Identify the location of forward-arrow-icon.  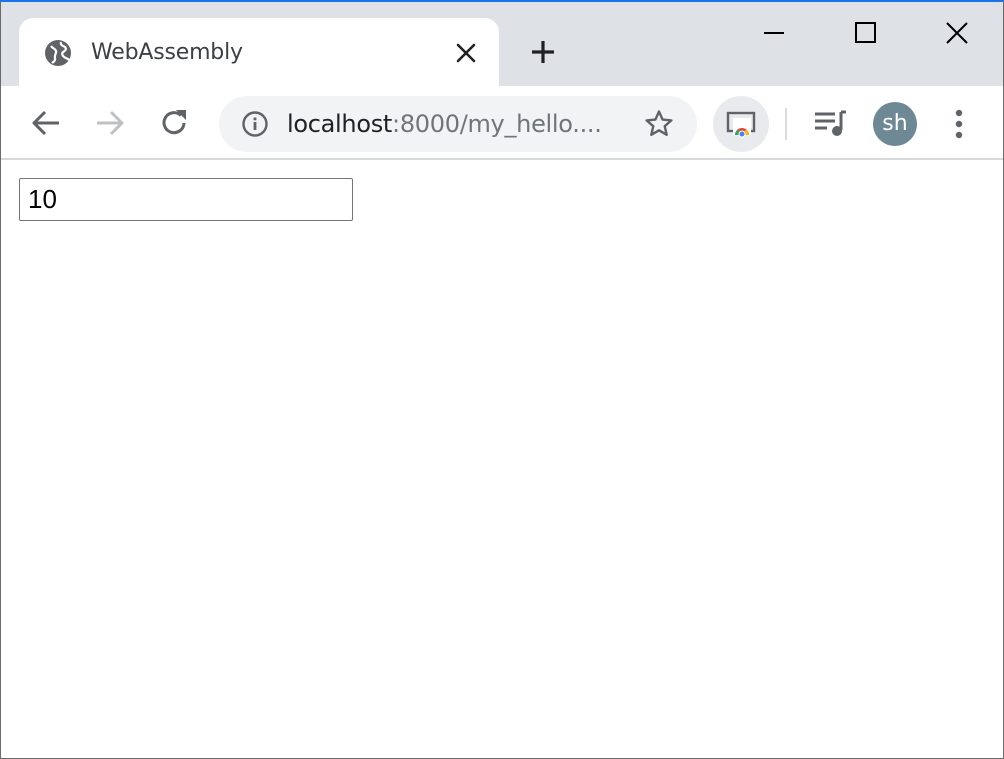
(110, 123).